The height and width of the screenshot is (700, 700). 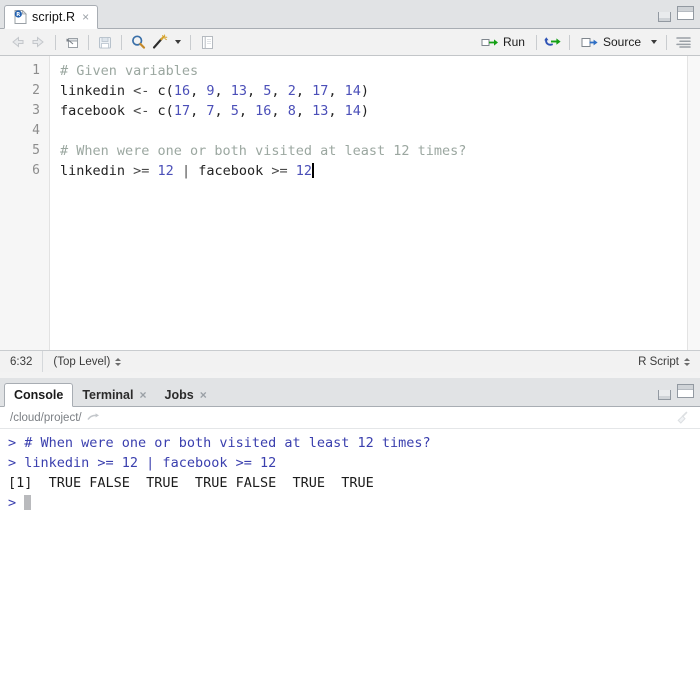 I want to click on source-button: Source, so click(x=611, y=42).